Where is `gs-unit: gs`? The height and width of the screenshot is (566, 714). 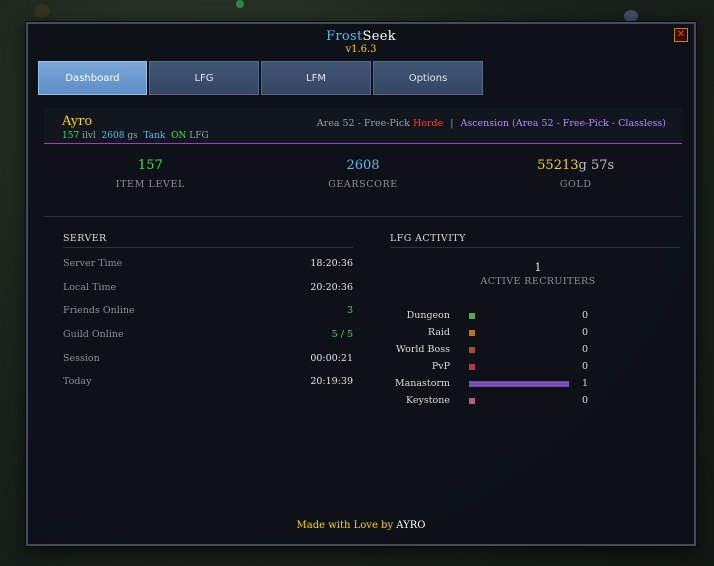
gs-unit: gs is located at coordinates (132, 136).